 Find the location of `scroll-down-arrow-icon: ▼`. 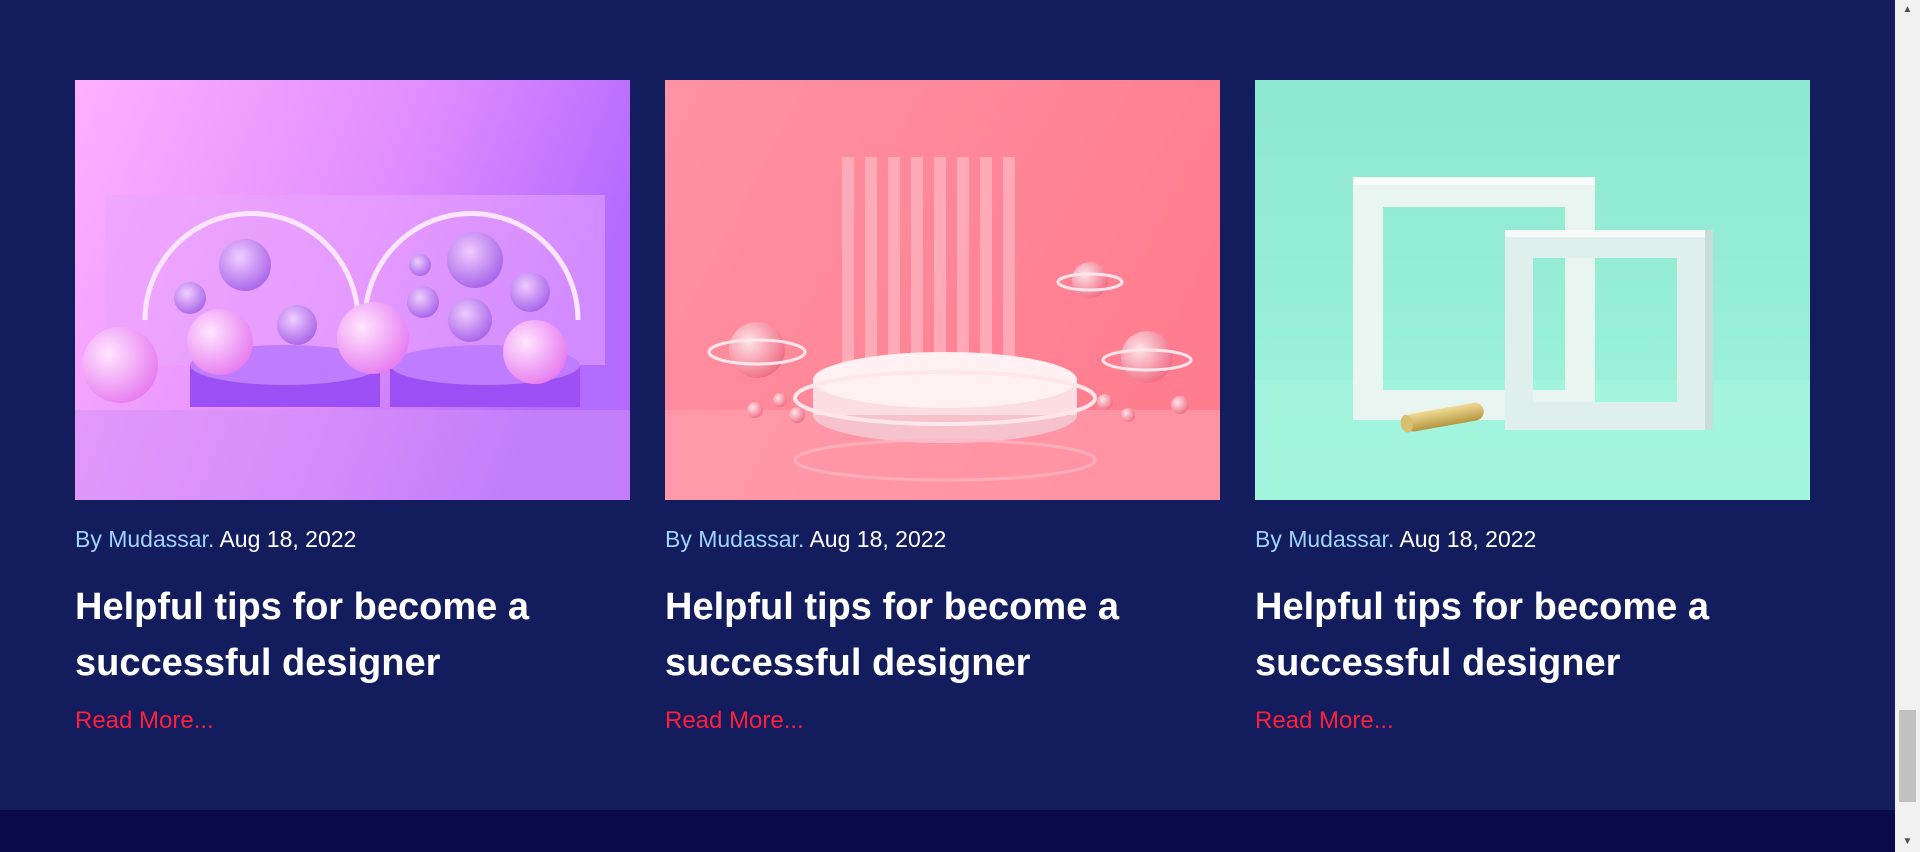

scroll-down-arrow-icon: ▼ is located at coordinates (1907, 842).